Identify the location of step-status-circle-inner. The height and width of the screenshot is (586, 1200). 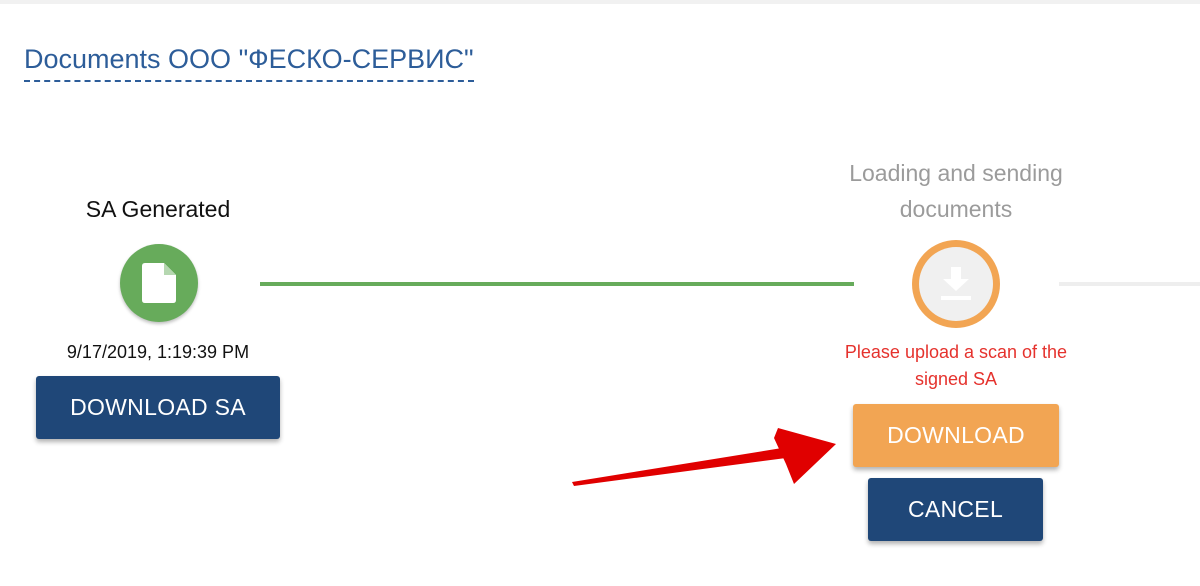
(956, 284).